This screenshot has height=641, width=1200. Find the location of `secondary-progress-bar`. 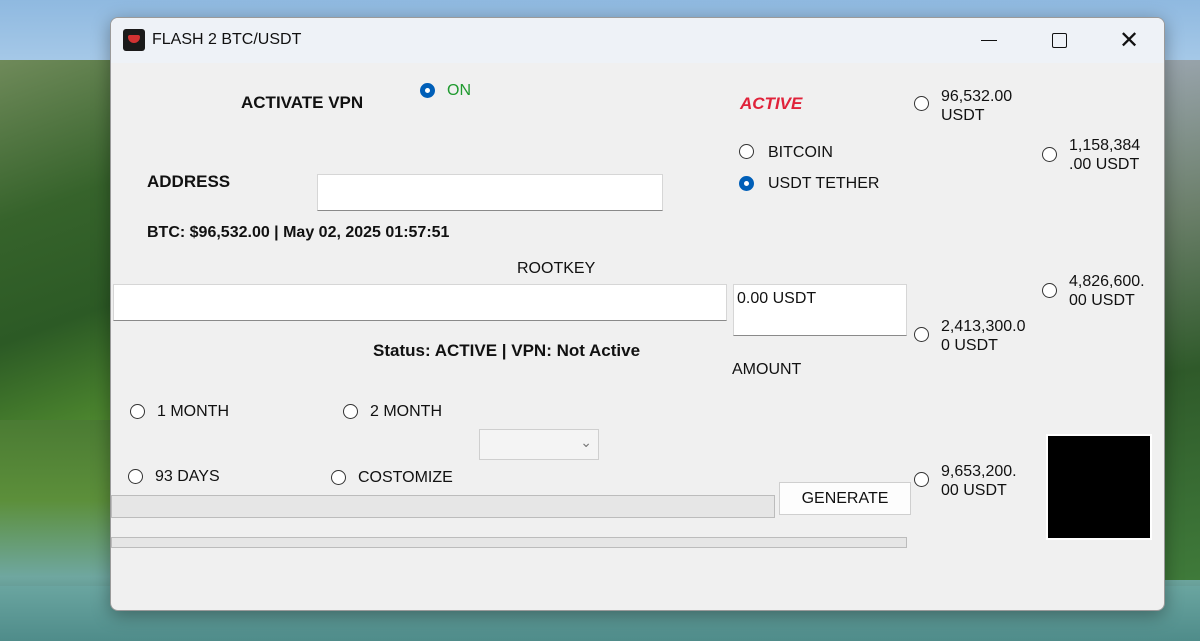

secondary-progress-bar is located at coordinates (509, 542).